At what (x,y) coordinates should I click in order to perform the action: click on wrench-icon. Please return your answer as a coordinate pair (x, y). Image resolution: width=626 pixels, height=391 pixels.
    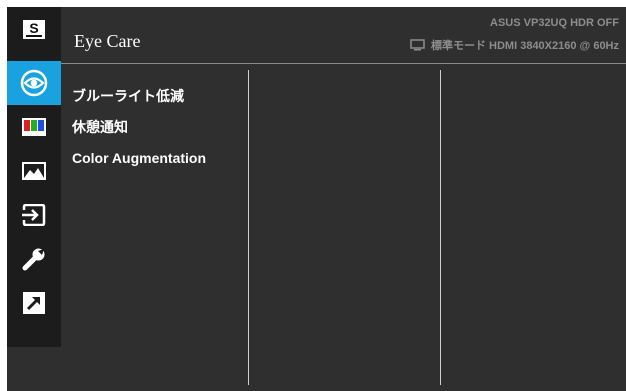
    Looking at the image, I should click on (33, 259).